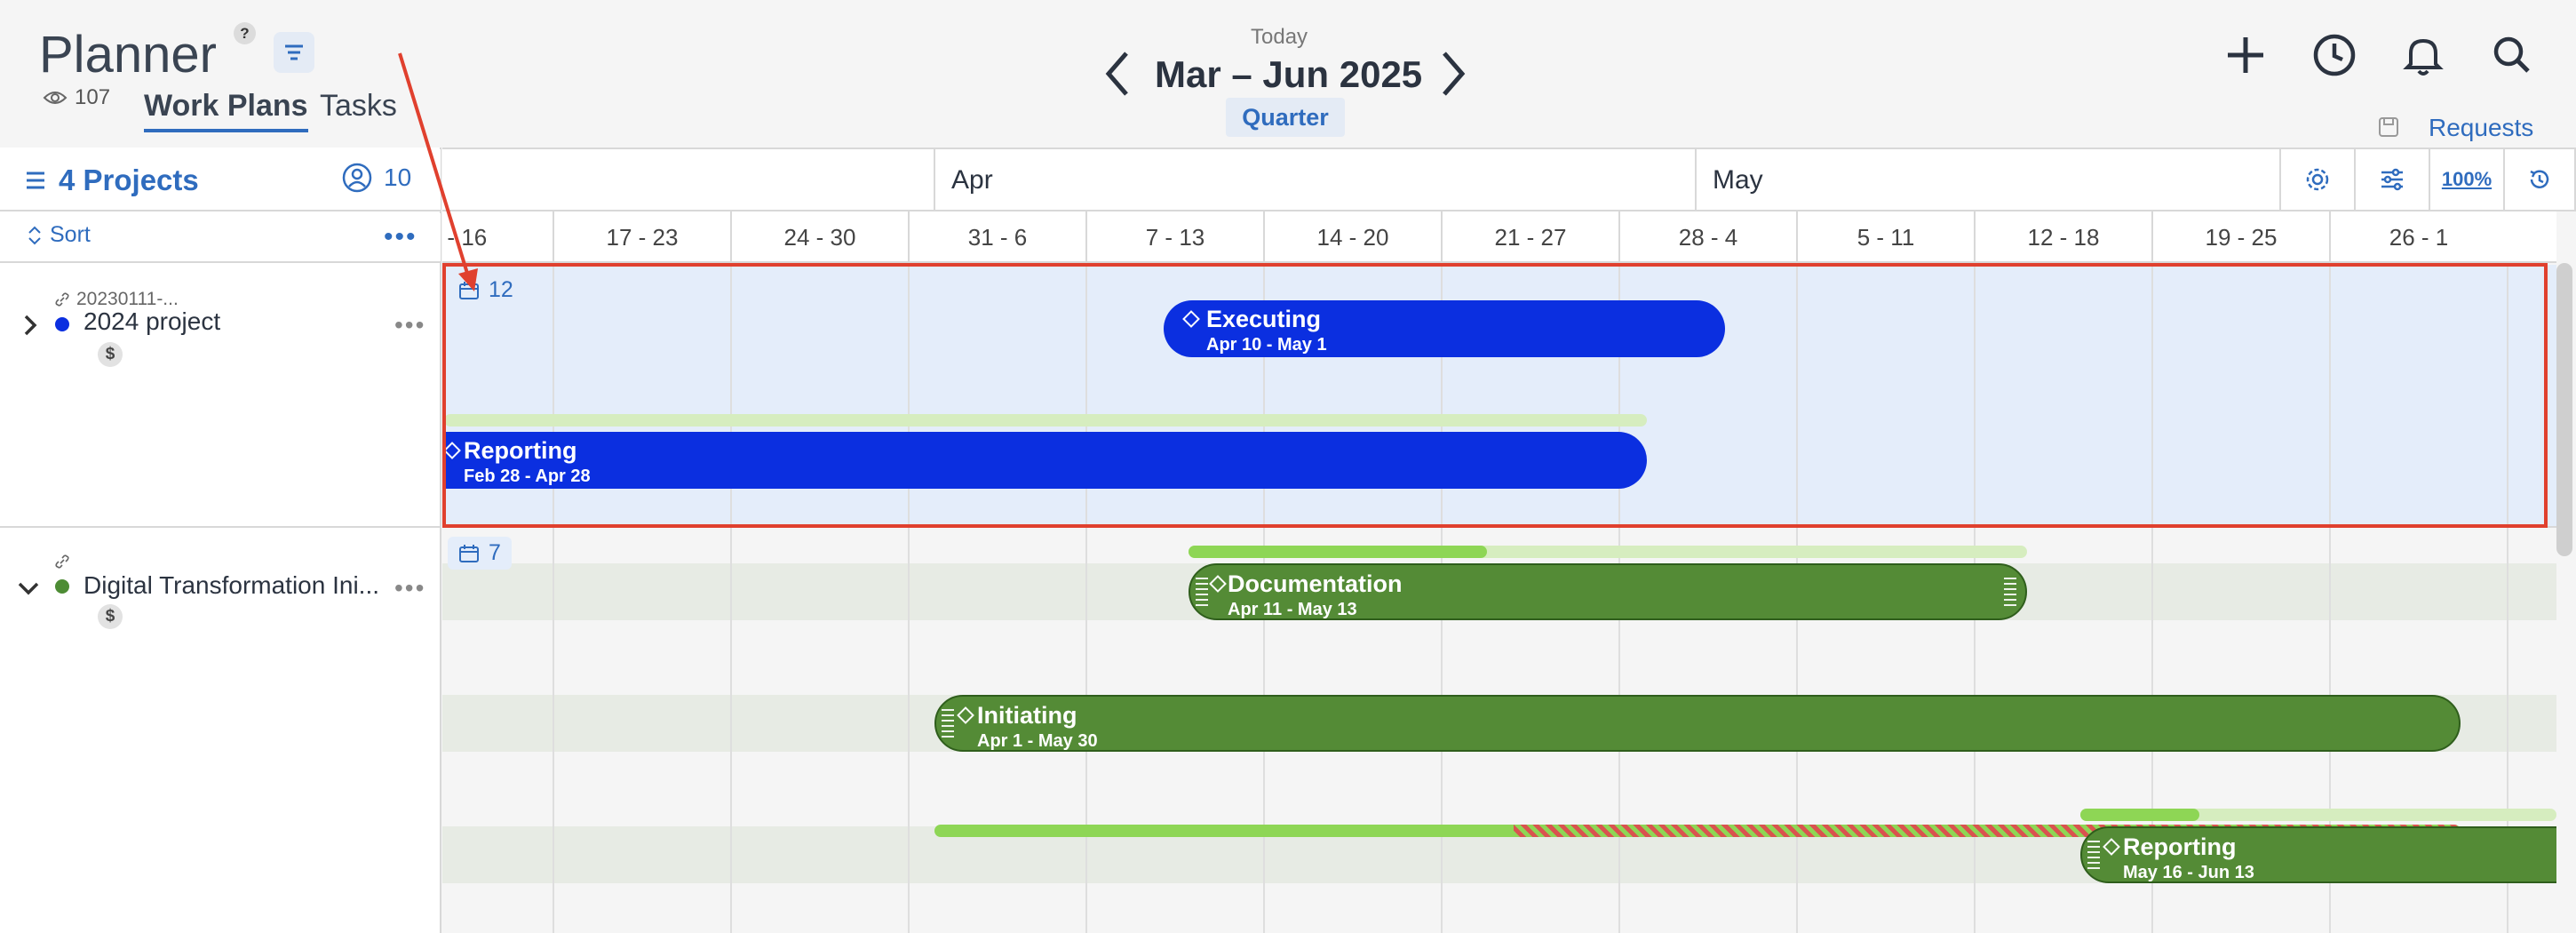  I want to click on projects-panel, so click(220, 540).